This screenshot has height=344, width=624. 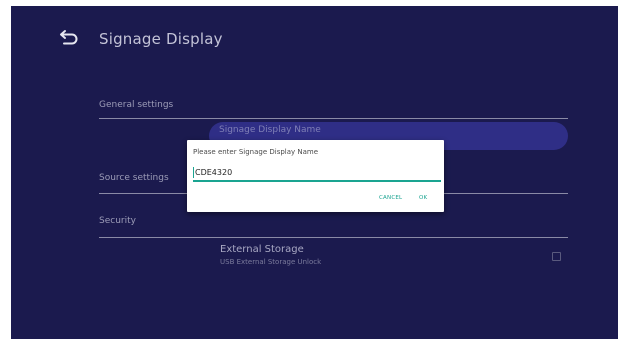 What do you see at coordinates (270, 130) in the screenshot?
I see `signage-display-name-label: Signage Display Name` at bounding box center [270, 130].